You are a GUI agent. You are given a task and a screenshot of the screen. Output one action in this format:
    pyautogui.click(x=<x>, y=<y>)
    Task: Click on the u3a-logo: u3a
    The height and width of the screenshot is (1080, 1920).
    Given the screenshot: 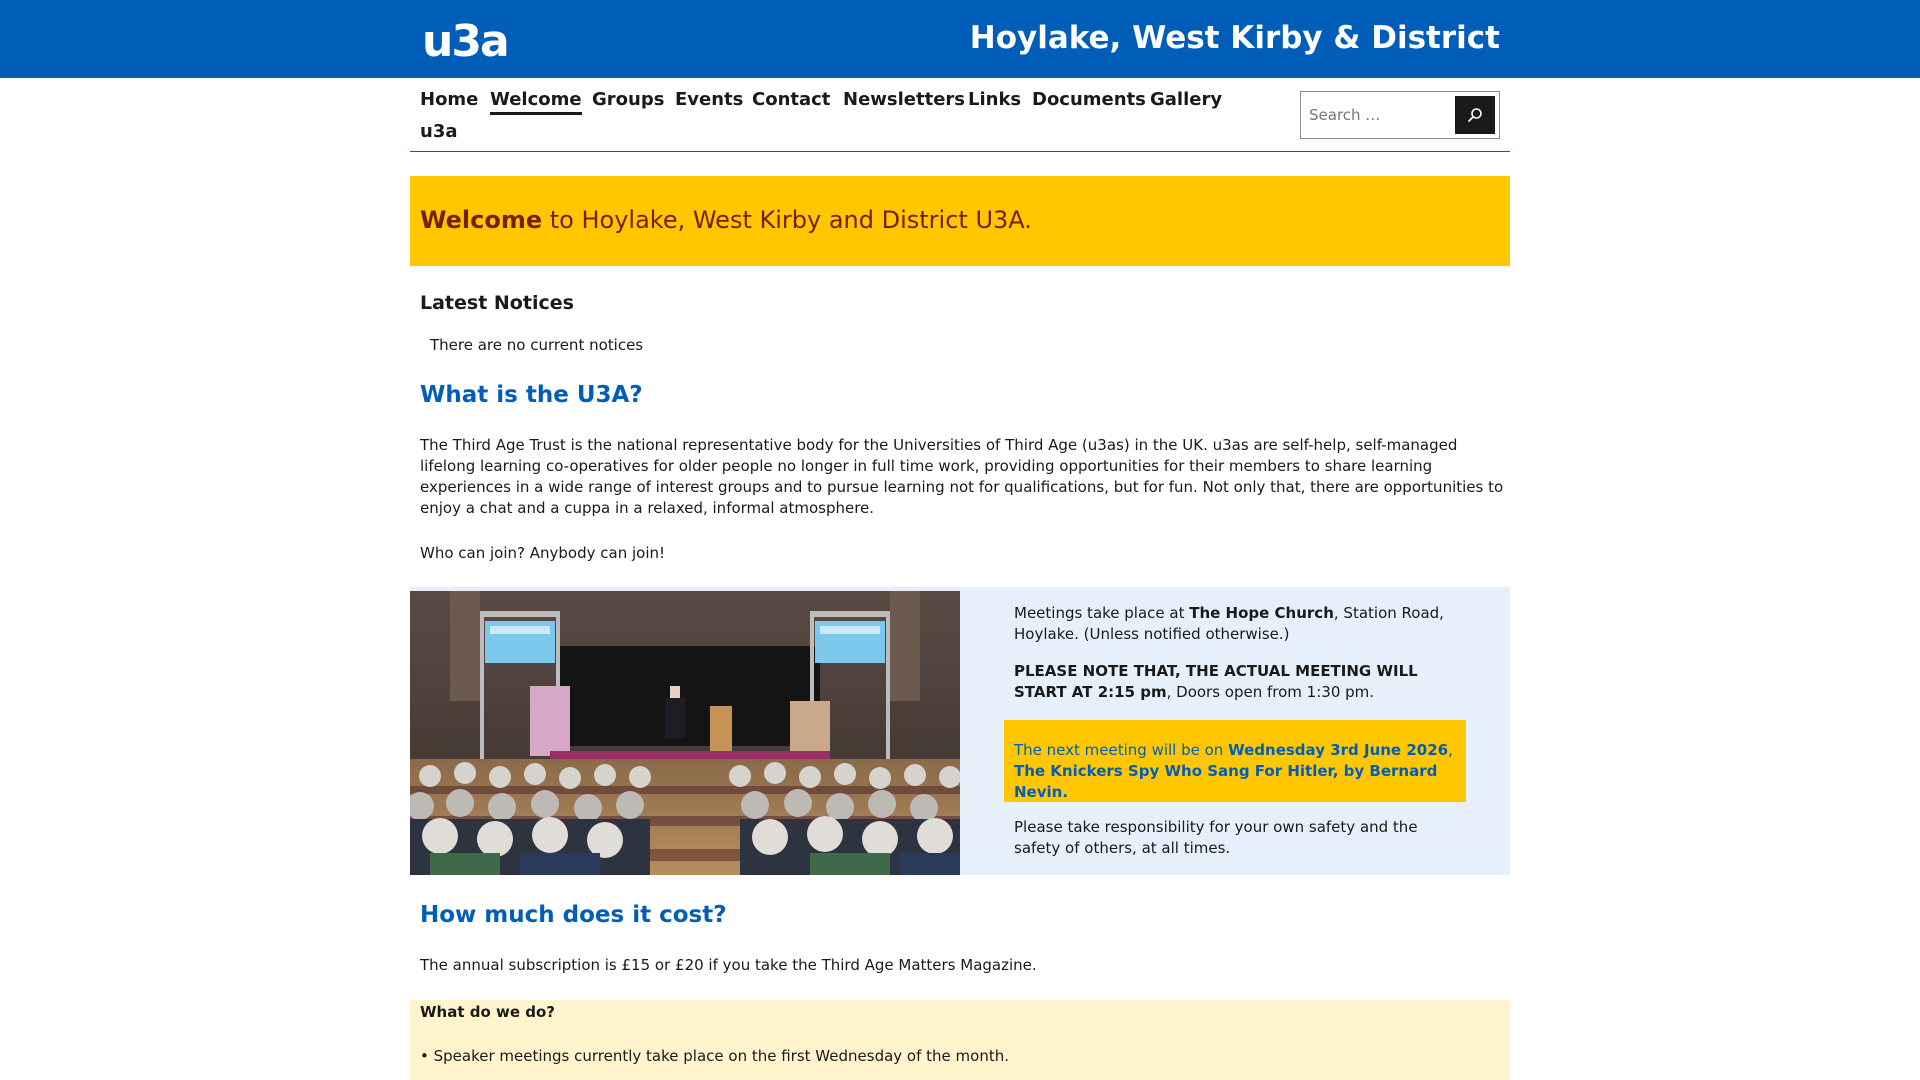 What is the action you would take?
    pyautogui.click(x=466, y=42)
    